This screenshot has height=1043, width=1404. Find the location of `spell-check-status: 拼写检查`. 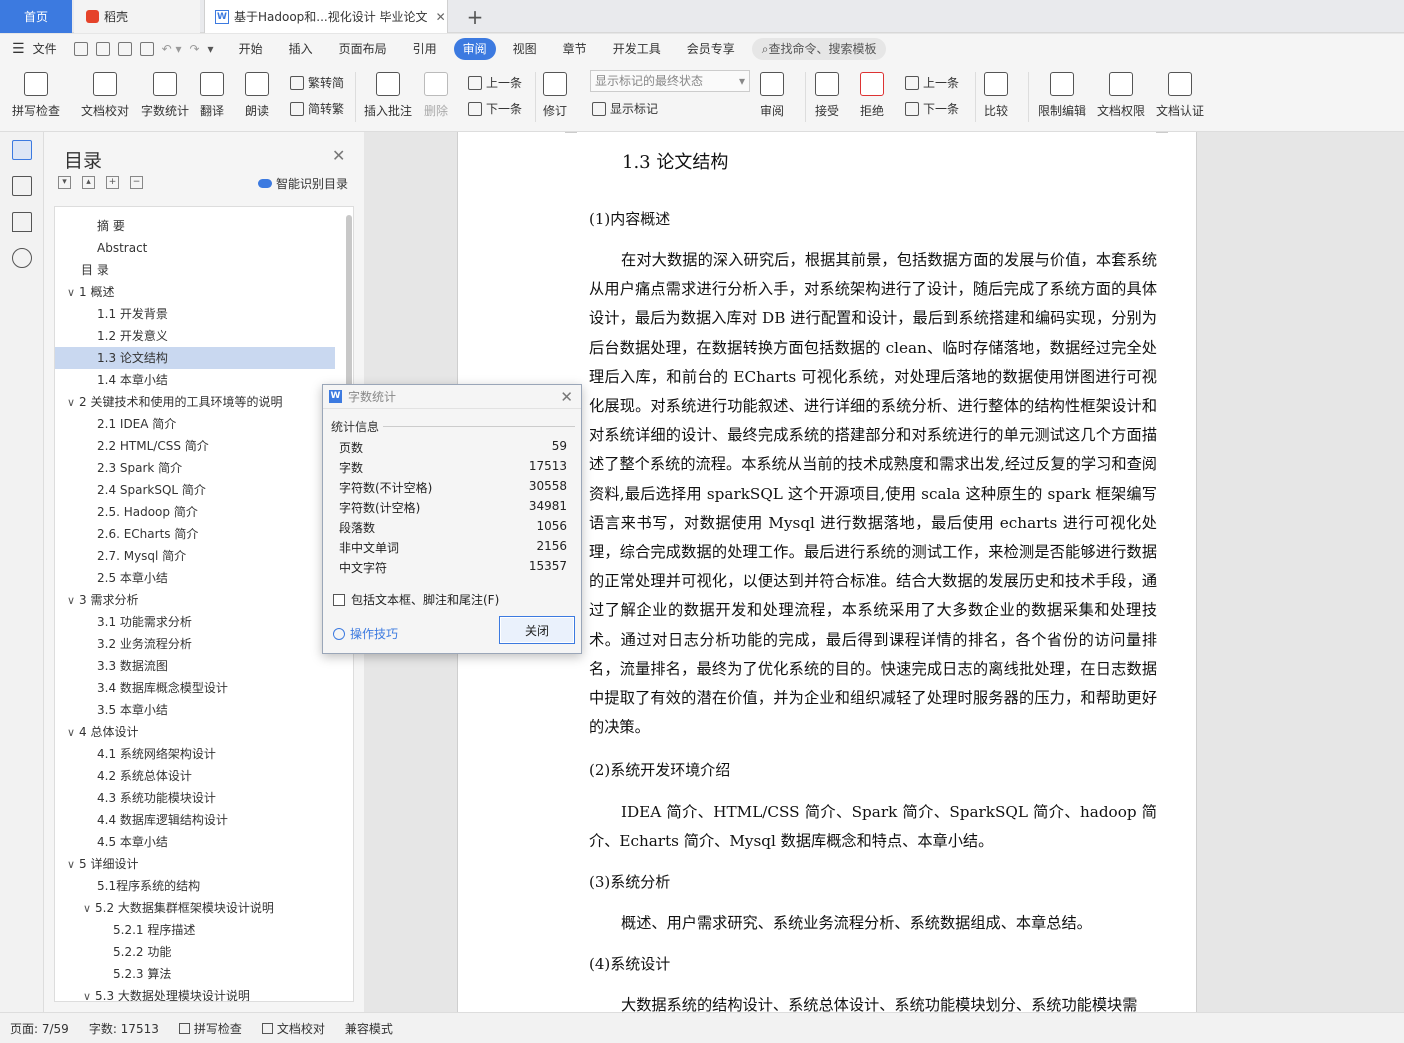

spell-check-status: 拼写检查 is located at coordinates (210, 1028).